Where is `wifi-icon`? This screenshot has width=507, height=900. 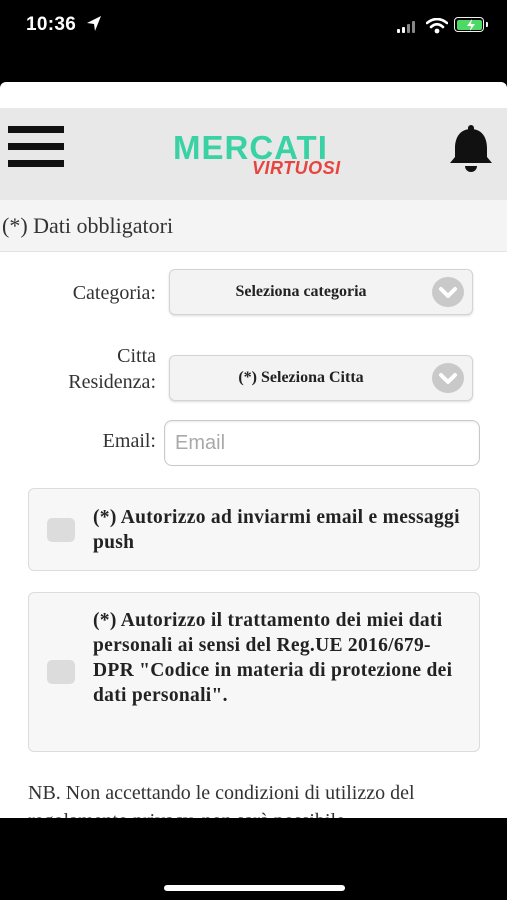 wifi-icon is located at coordinates (437, 26).